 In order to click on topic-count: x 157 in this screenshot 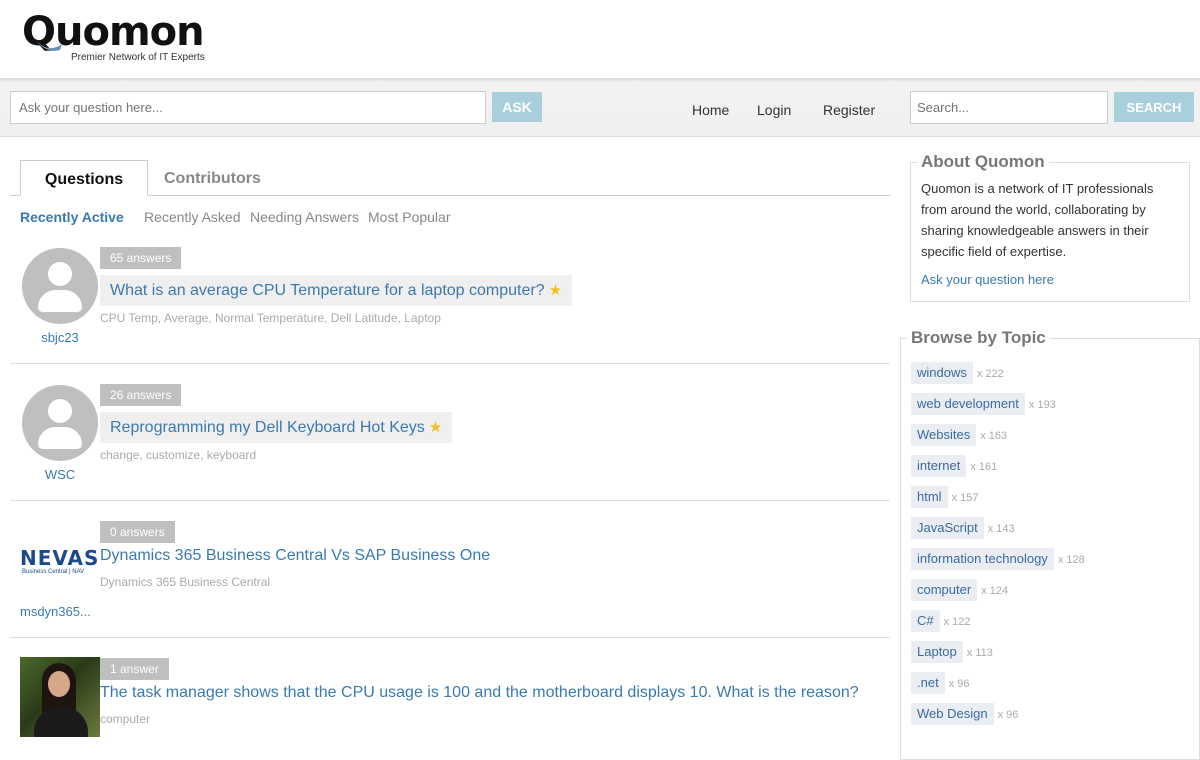, I will do `click(965, 498)`.